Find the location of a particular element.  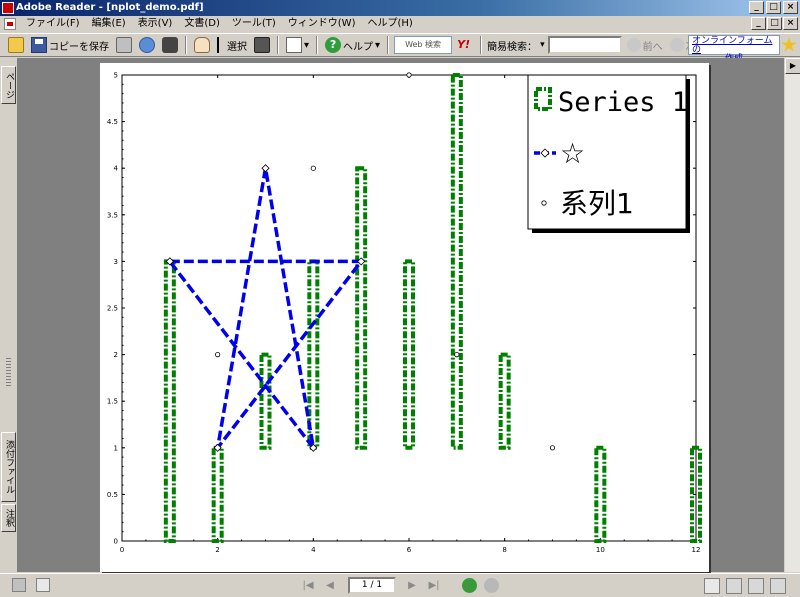

x-tick-label: 10 is located at coordinates (600, 550).